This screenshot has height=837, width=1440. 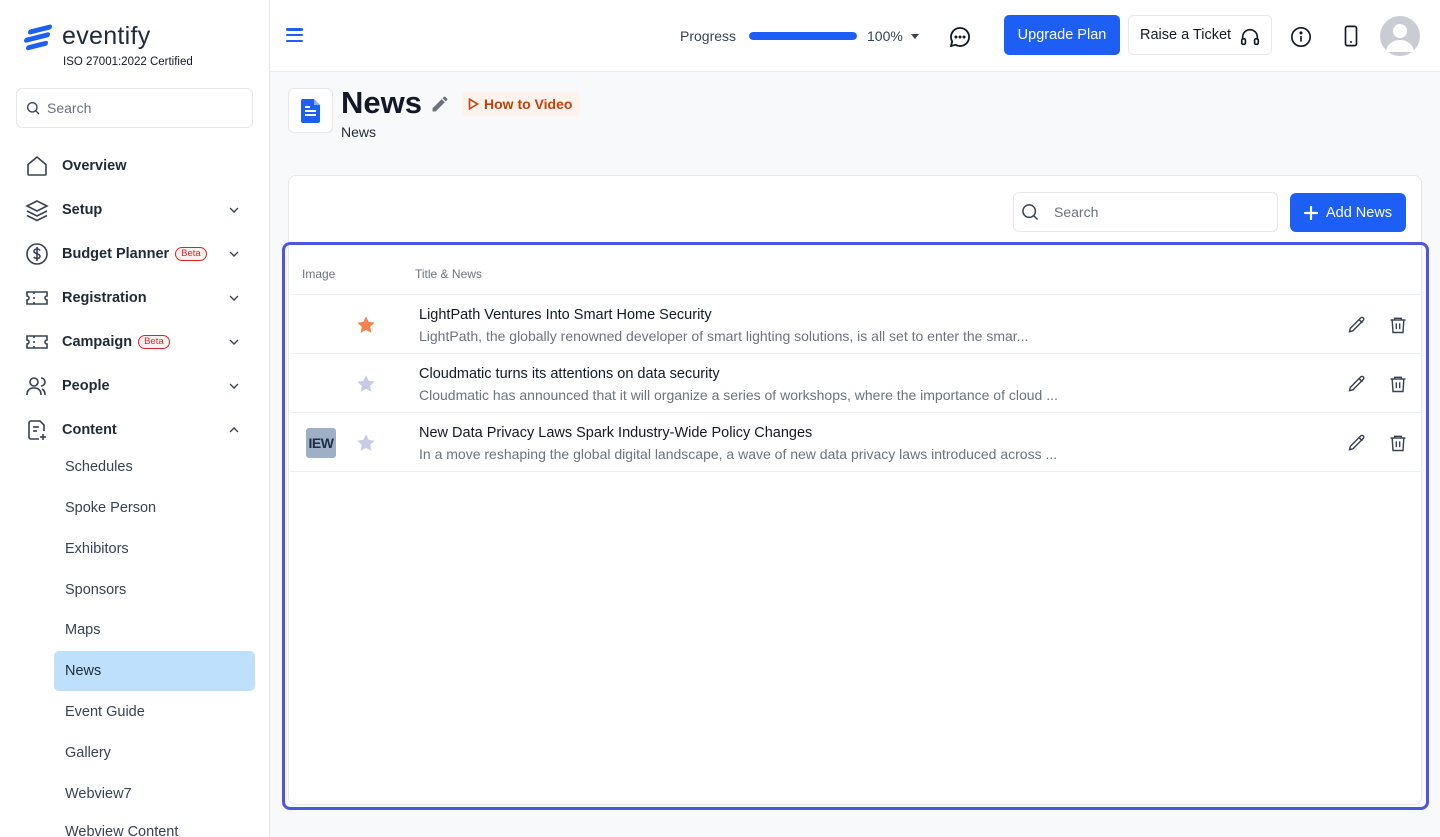 What do you see at coordinates (1301, 37) in the screenshot?
I see `info-icon` at bounding box center [1301, 37].